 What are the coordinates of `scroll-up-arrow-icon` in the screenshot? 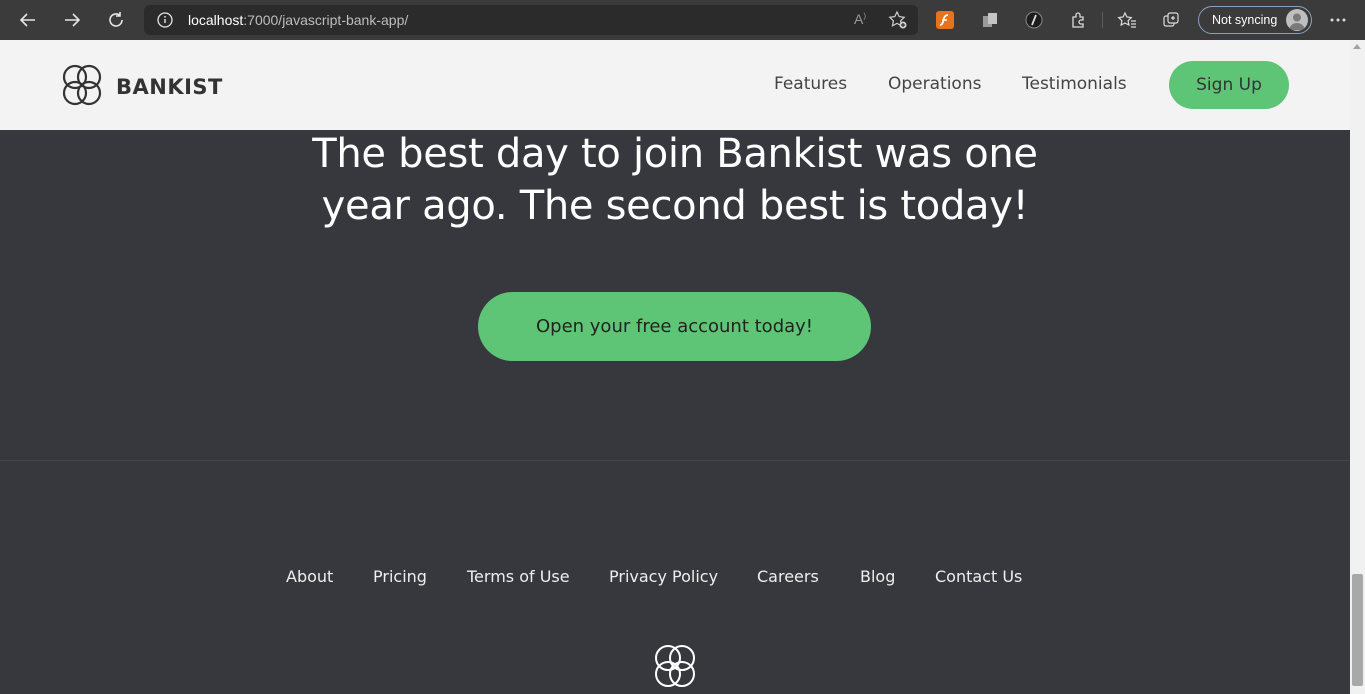 It's located at (1357, 46).